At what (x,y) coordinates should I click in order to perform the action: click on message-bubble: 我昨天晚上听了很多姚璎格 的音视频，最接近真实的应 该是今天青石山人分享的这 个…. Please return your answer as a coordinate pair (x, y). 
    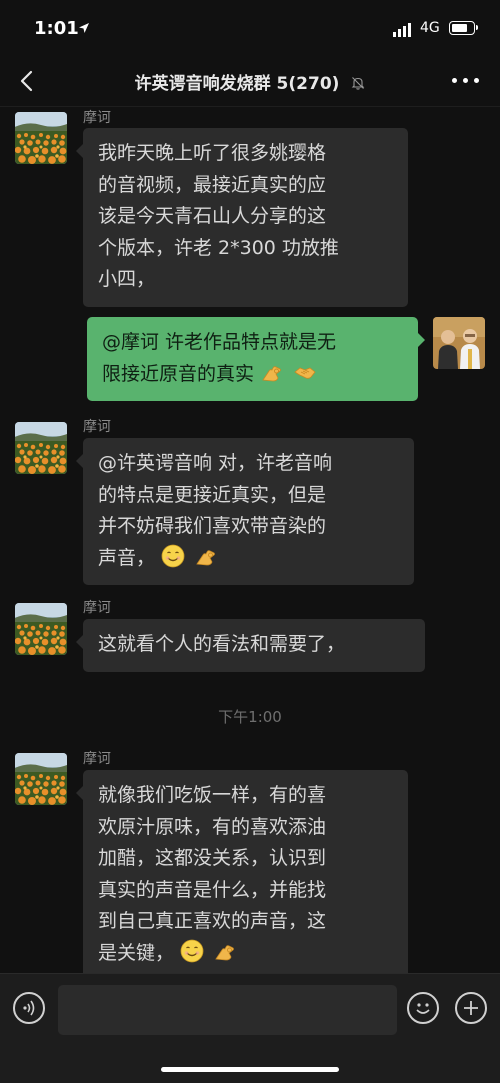
    Looking at the image, I should click on (242, 217).